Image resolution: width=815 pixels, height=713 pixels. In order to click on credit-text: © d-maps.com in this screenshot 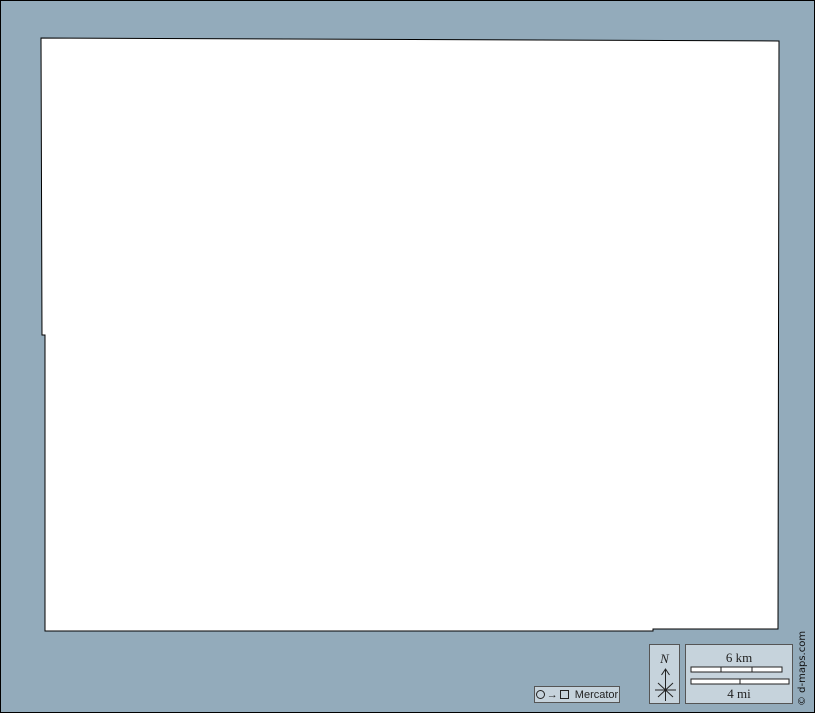, I will do `click(802, 668)`.